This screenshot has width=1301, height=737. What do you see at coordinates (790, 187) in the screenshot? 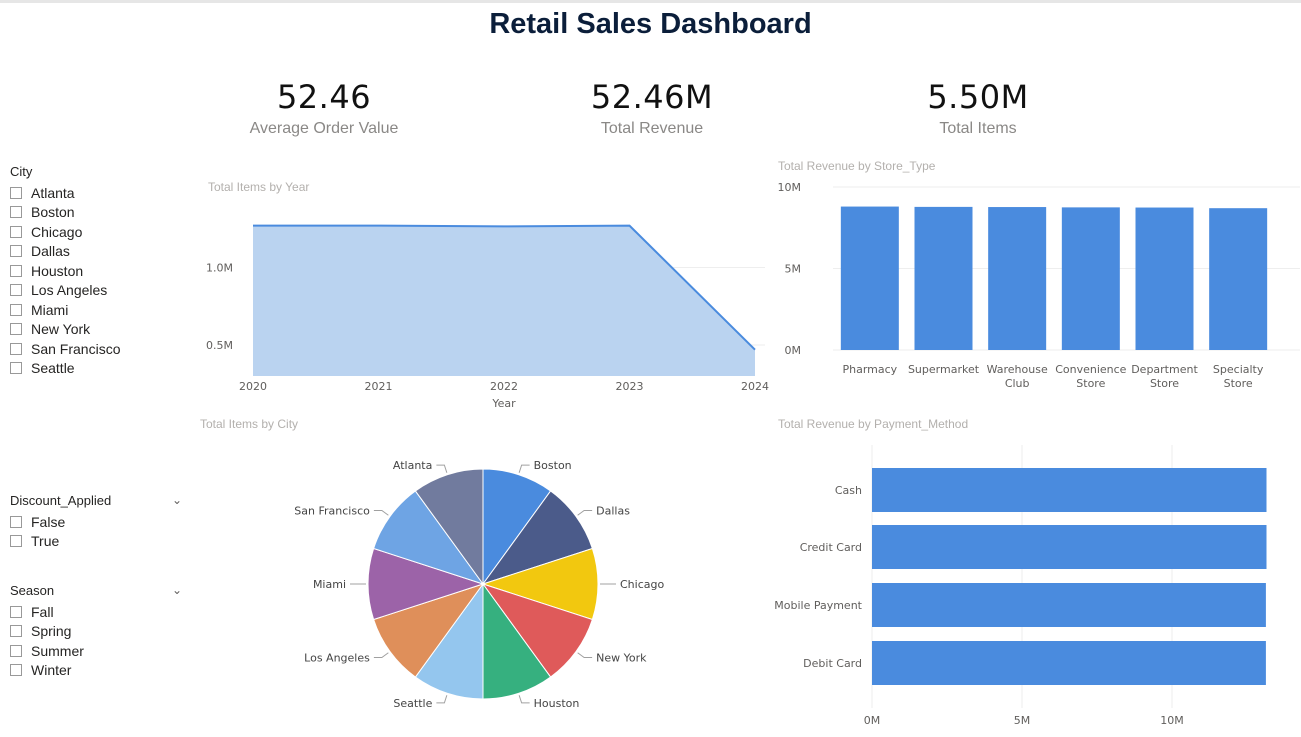
I see `y-tick-label: 10M` at bounding box center [790, 187].